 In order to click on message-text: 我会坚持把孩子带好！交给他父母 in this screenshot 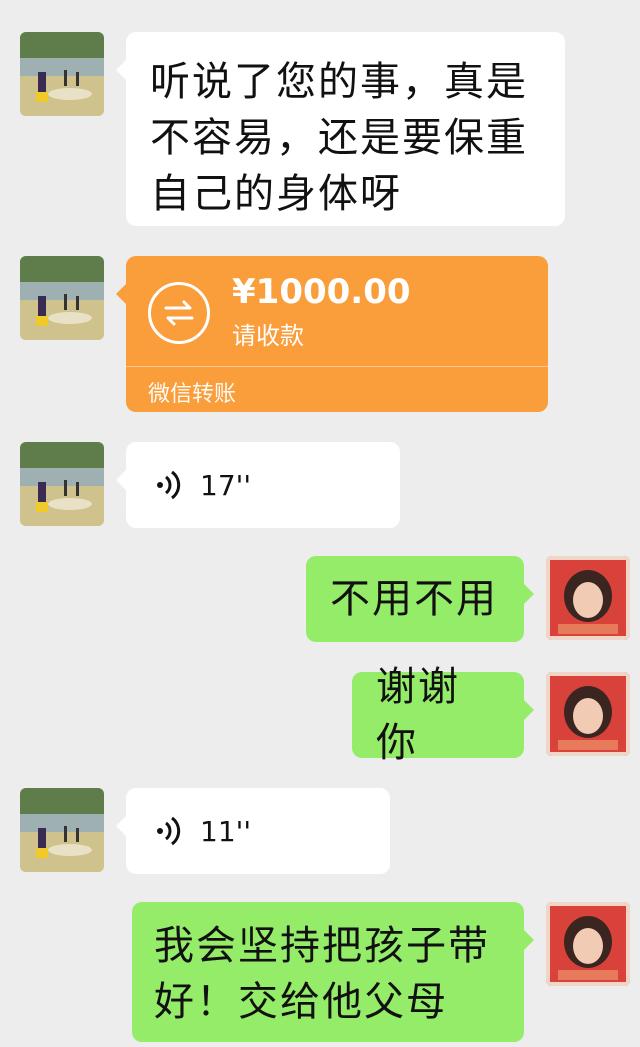, I will do `click(322, 974)`.